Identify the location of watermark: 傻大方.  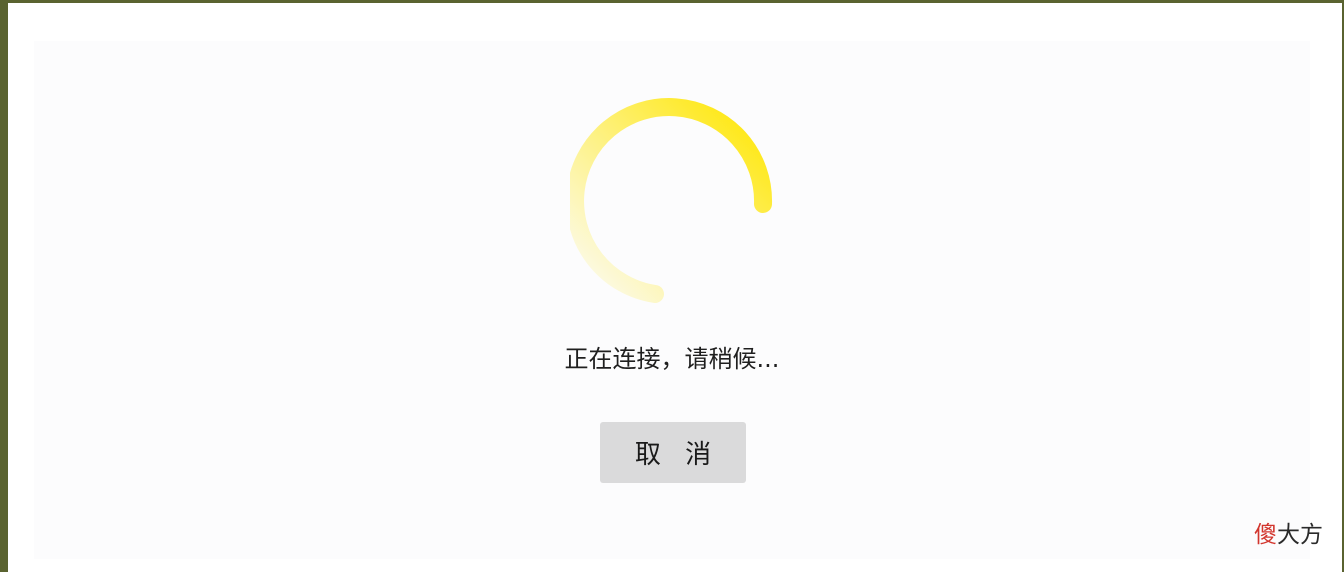
(1288, 535).